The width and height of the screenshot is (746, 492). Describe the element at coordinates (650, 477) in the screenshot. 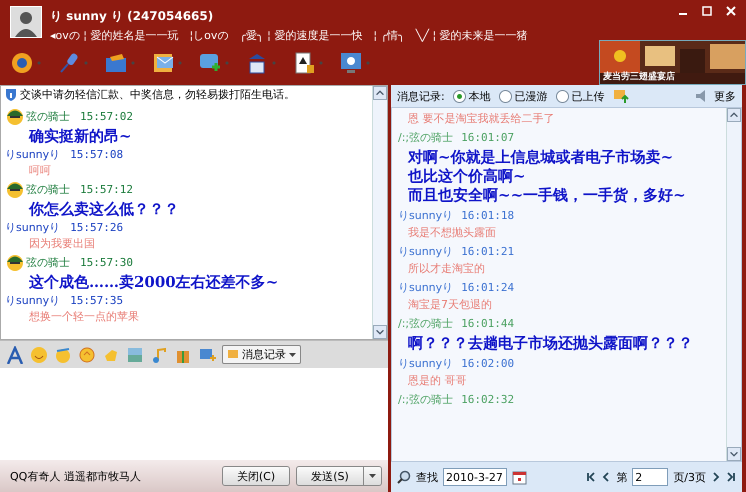

I see `page-field: 2` at that location.